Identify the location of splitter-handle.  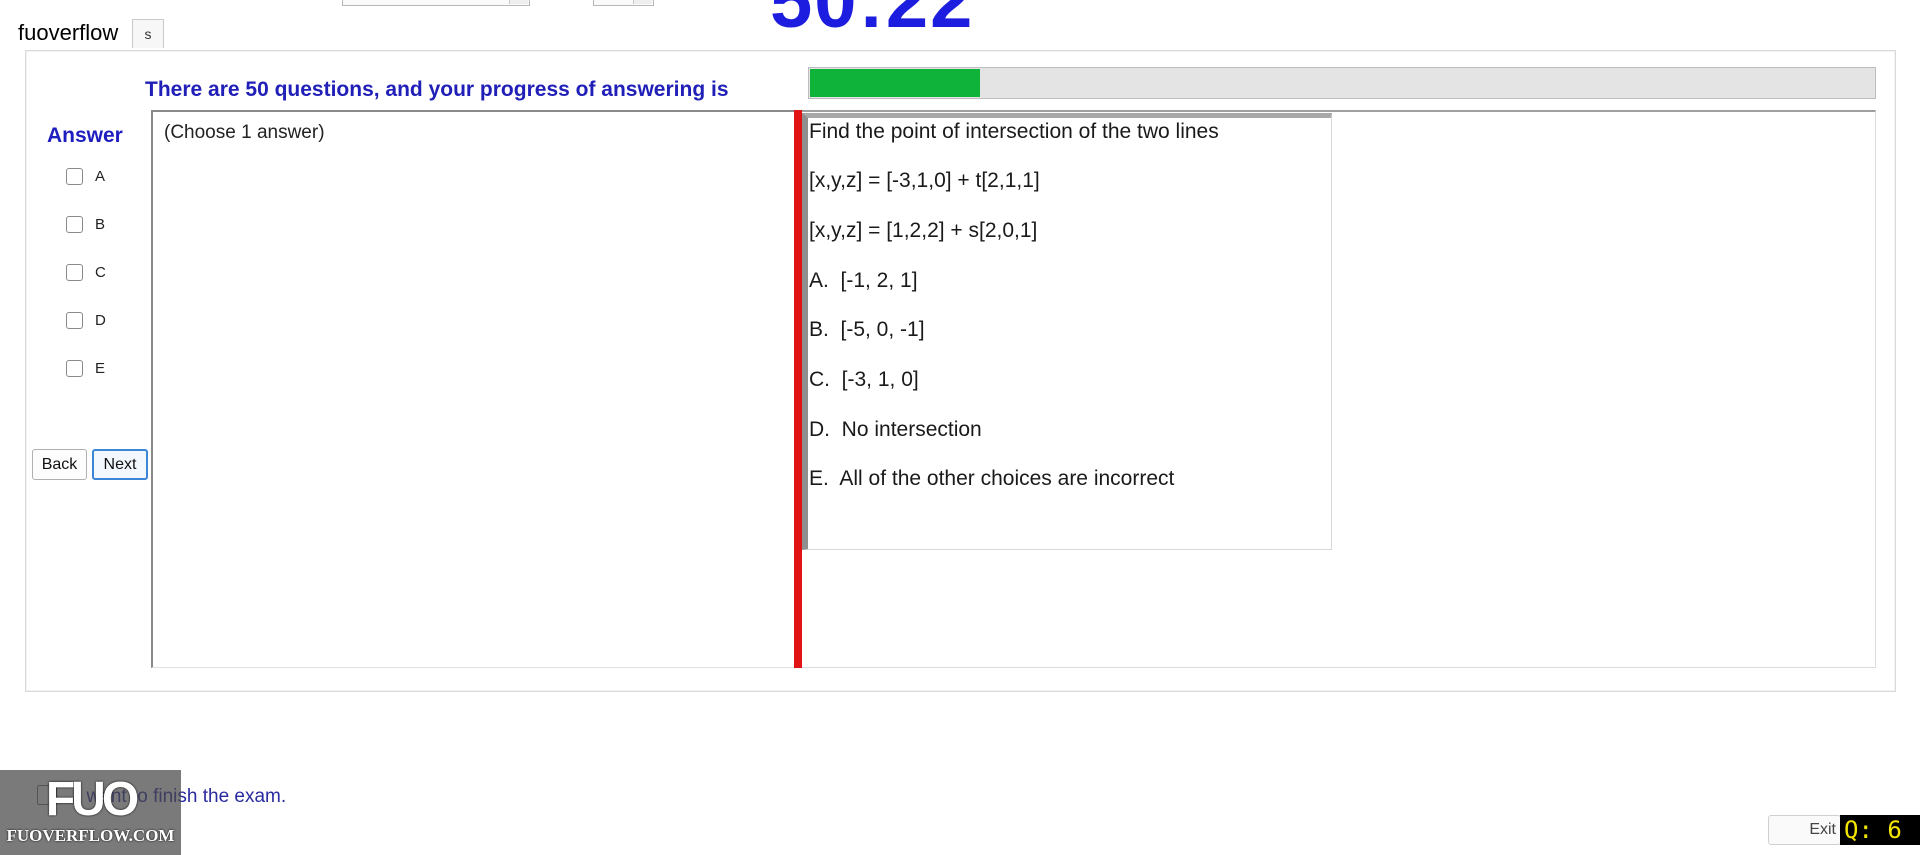
(798, 389).